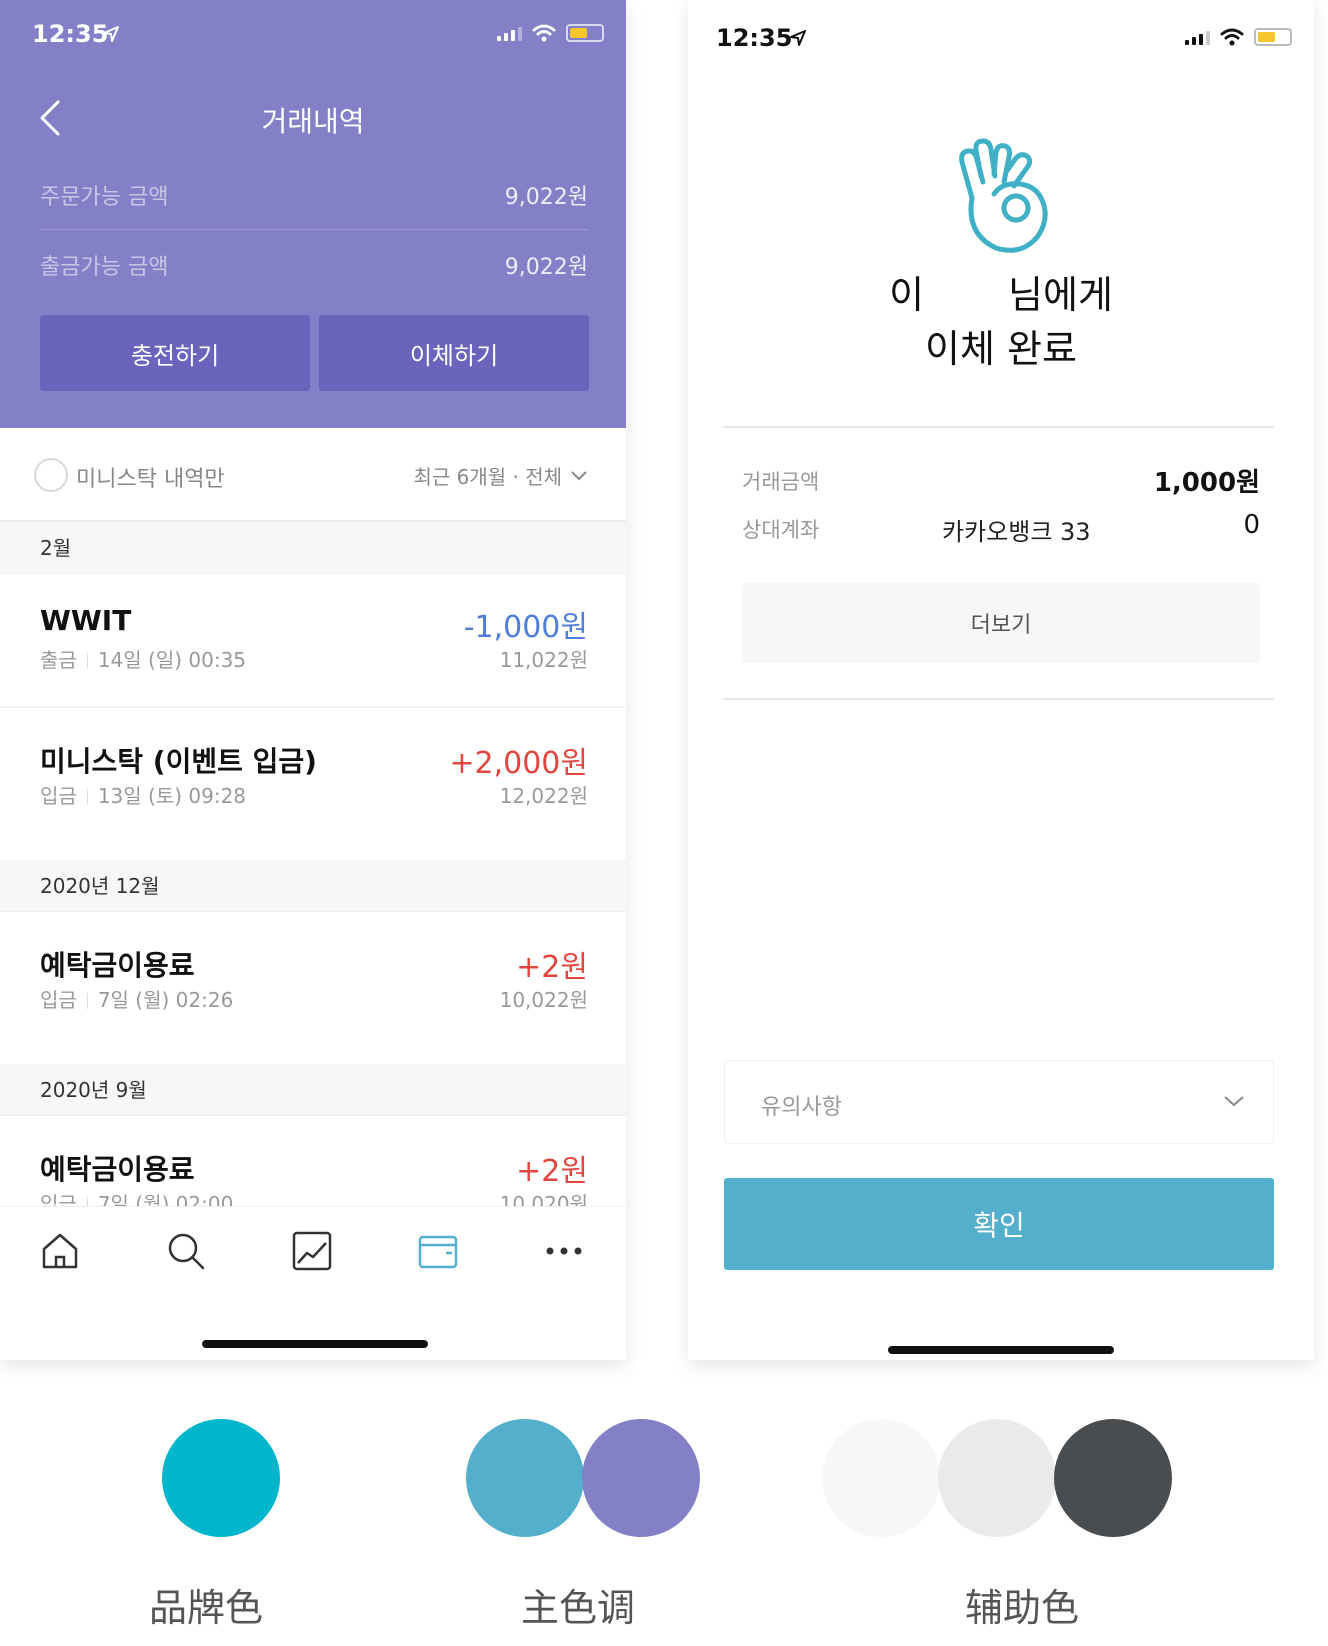 This screenshot has height=1646, width=1328. What do you see at coordinates (51, 475) in the screenshot?
I see `ministock-only-checkbox` at bounding box center [51, 475].